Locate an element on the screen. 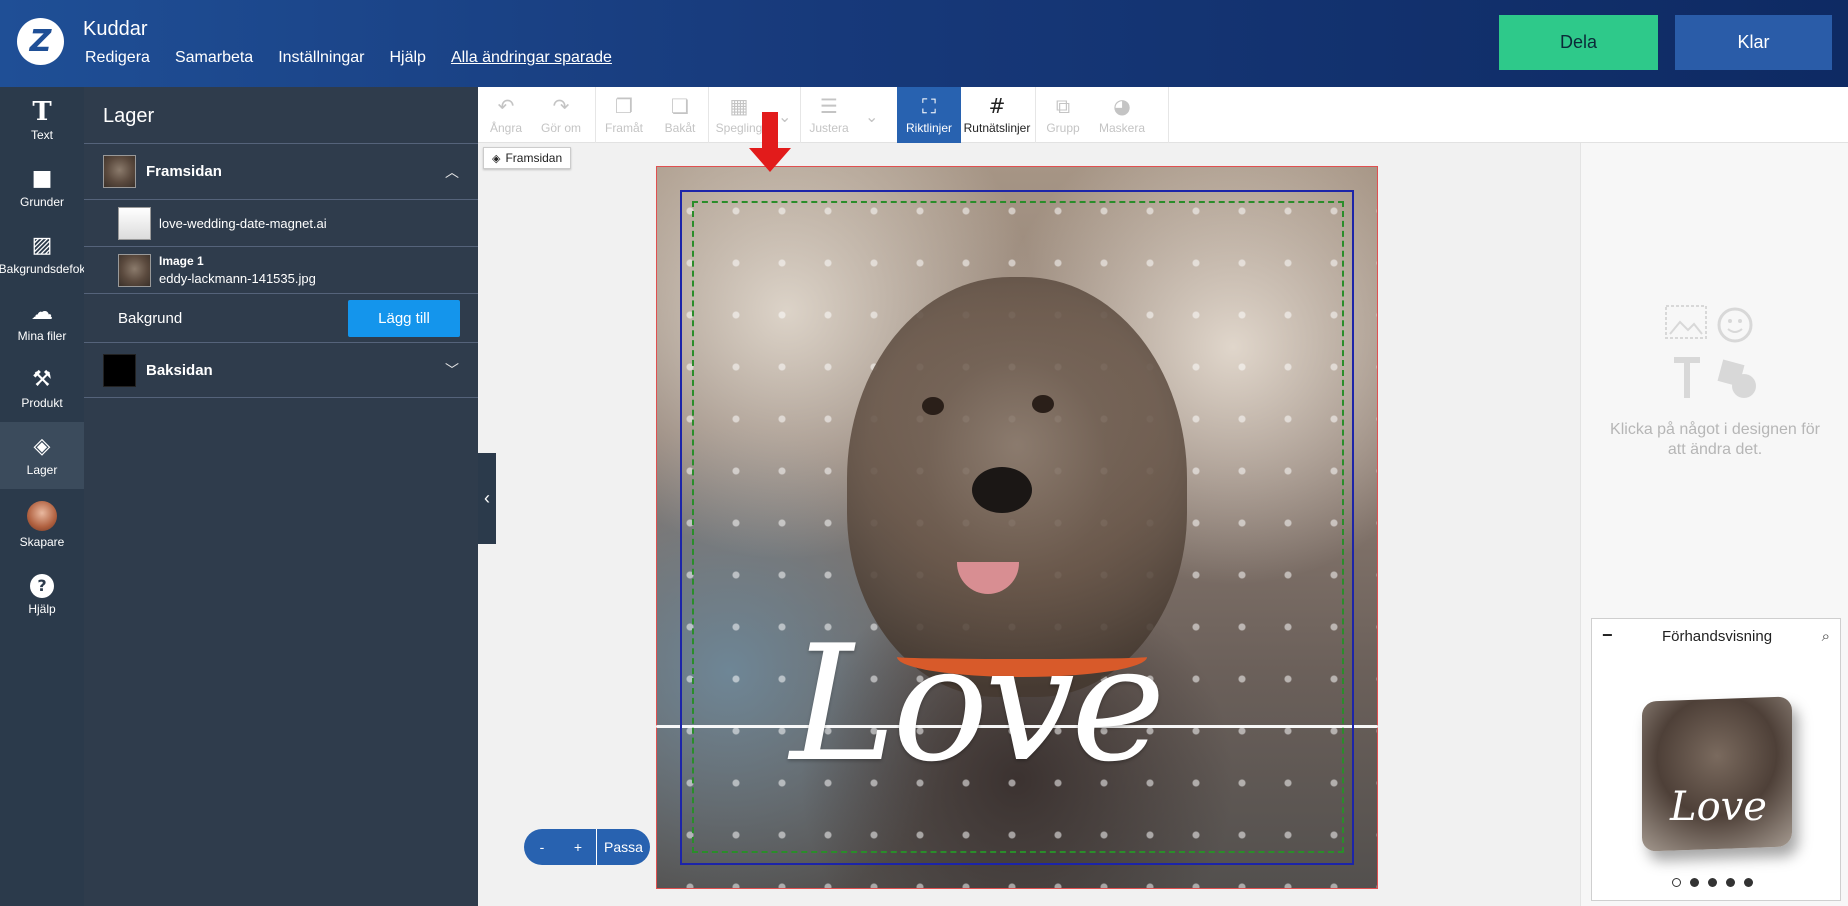 This screenshot has height=906, width=1848. mask-icon: ◕ is located at coordinates (1122, 106).